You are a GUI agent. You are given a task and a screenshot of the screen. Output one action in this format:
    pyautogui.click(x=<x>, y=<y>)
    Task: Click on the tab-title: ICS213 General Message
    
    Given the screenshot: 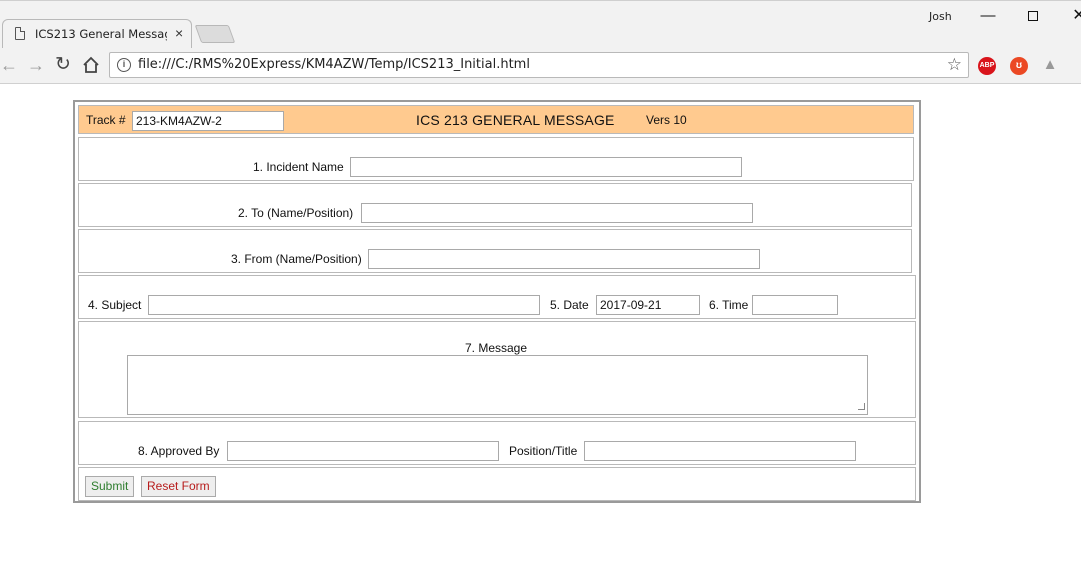 What is the action you would take?
    pyautogui.click(x=101, y=34)
    